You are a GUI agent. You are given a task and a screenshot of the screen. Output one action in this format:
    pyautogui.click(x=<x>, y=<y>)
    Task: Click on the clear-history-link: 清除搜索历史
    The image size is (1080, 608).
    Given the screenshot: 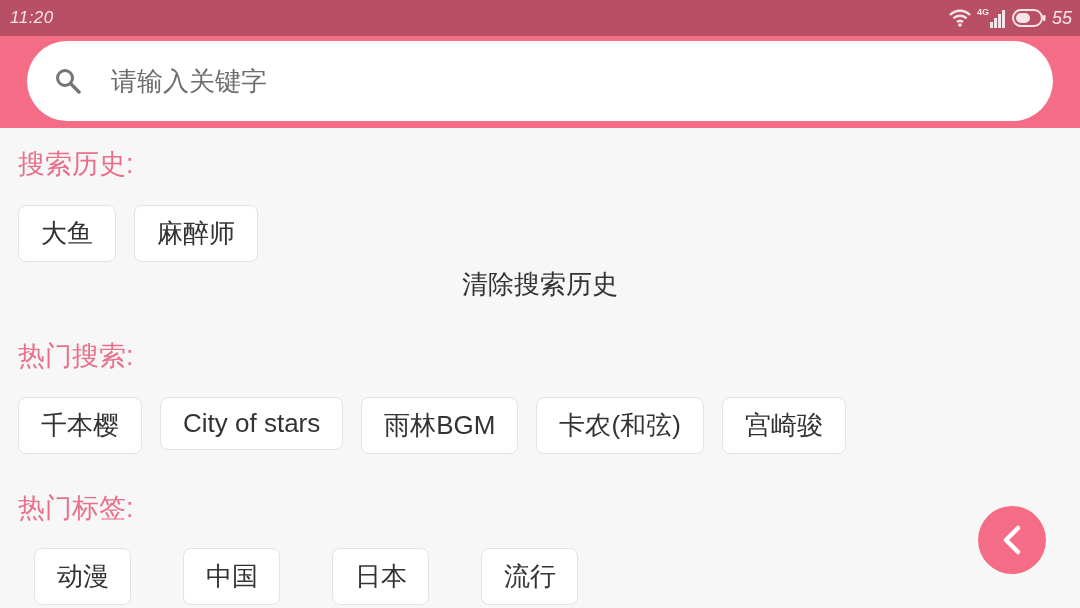 What is the action you would take?
    pyautogui.click(x=540, y=284)
    